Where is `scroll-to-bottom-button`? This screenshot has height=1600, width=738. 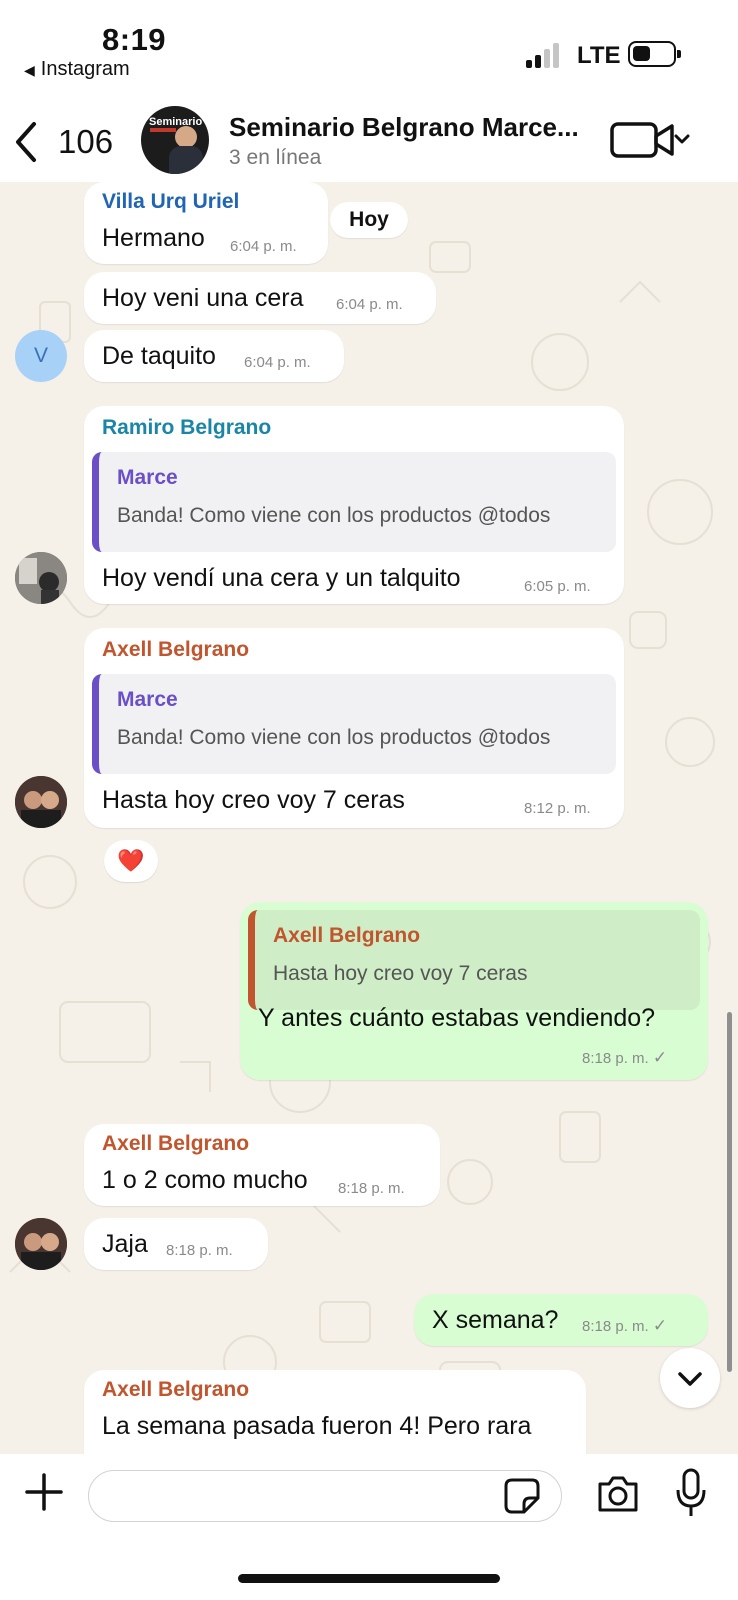 scroll-to-bottom-button is located at coordinates (690, 1378).